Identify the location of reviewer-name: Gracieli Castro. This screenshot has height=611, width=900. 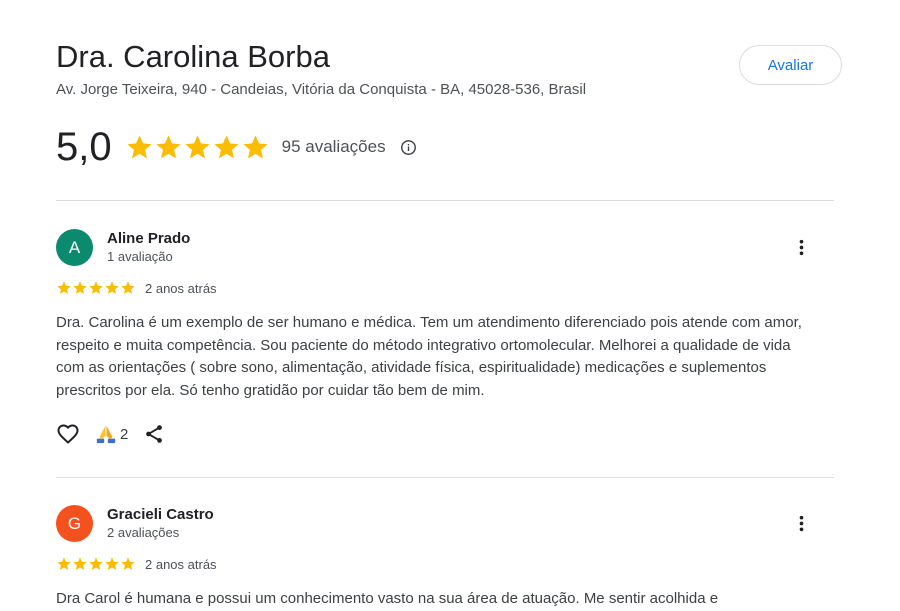
(160, 514).